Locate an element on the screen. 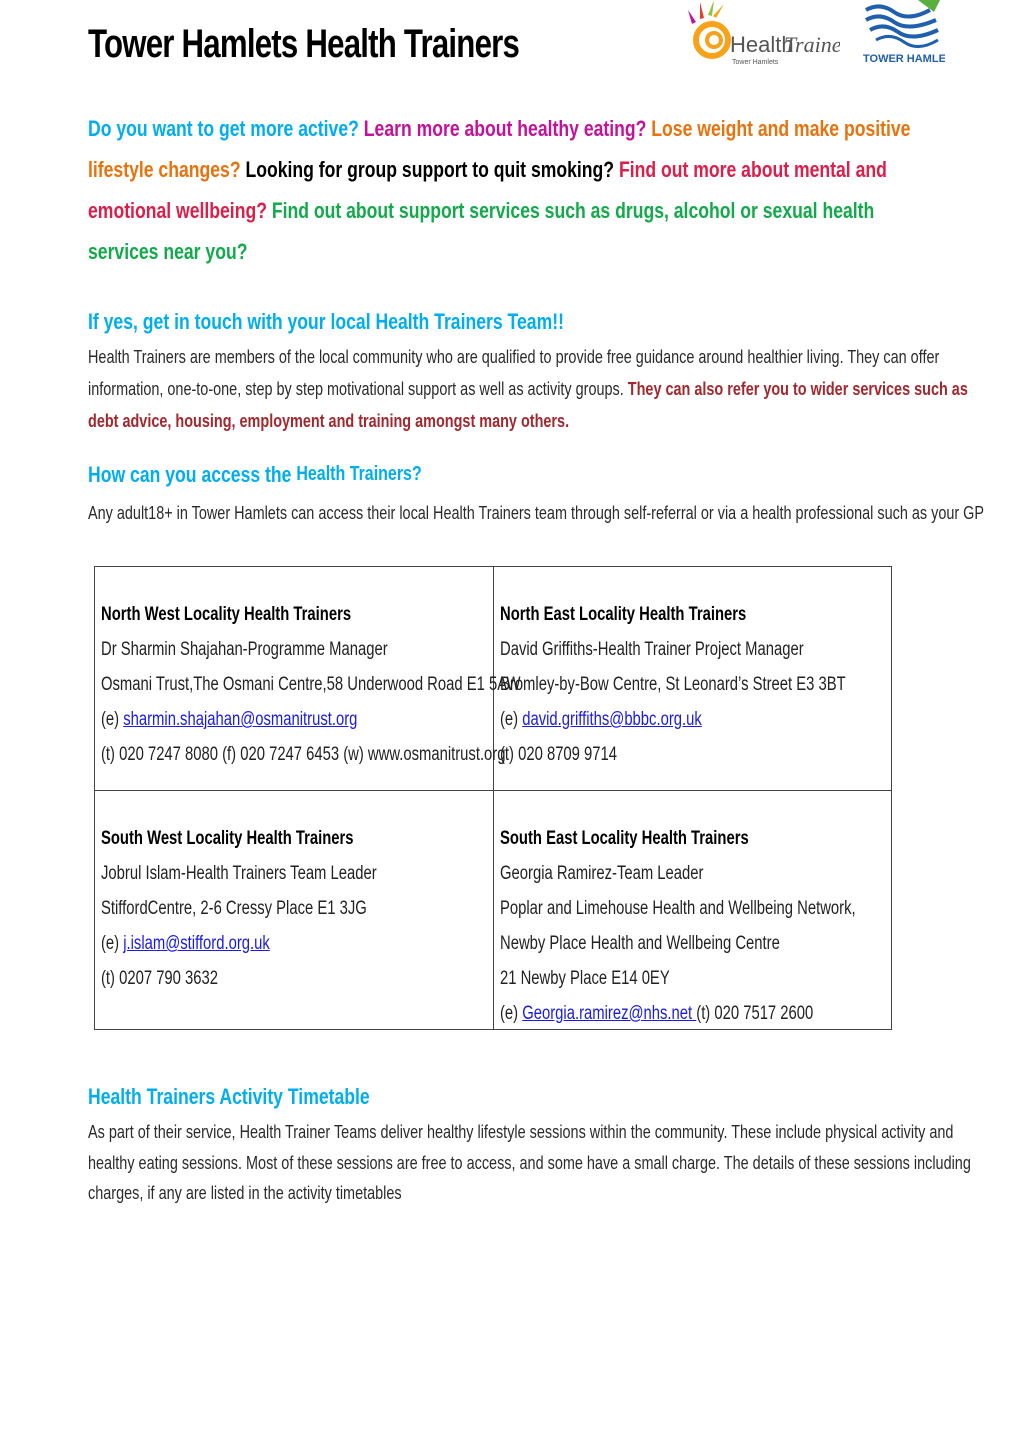  tower-hamlets-logo: TOWER HAMLETS is located at coordinates (904, 32).